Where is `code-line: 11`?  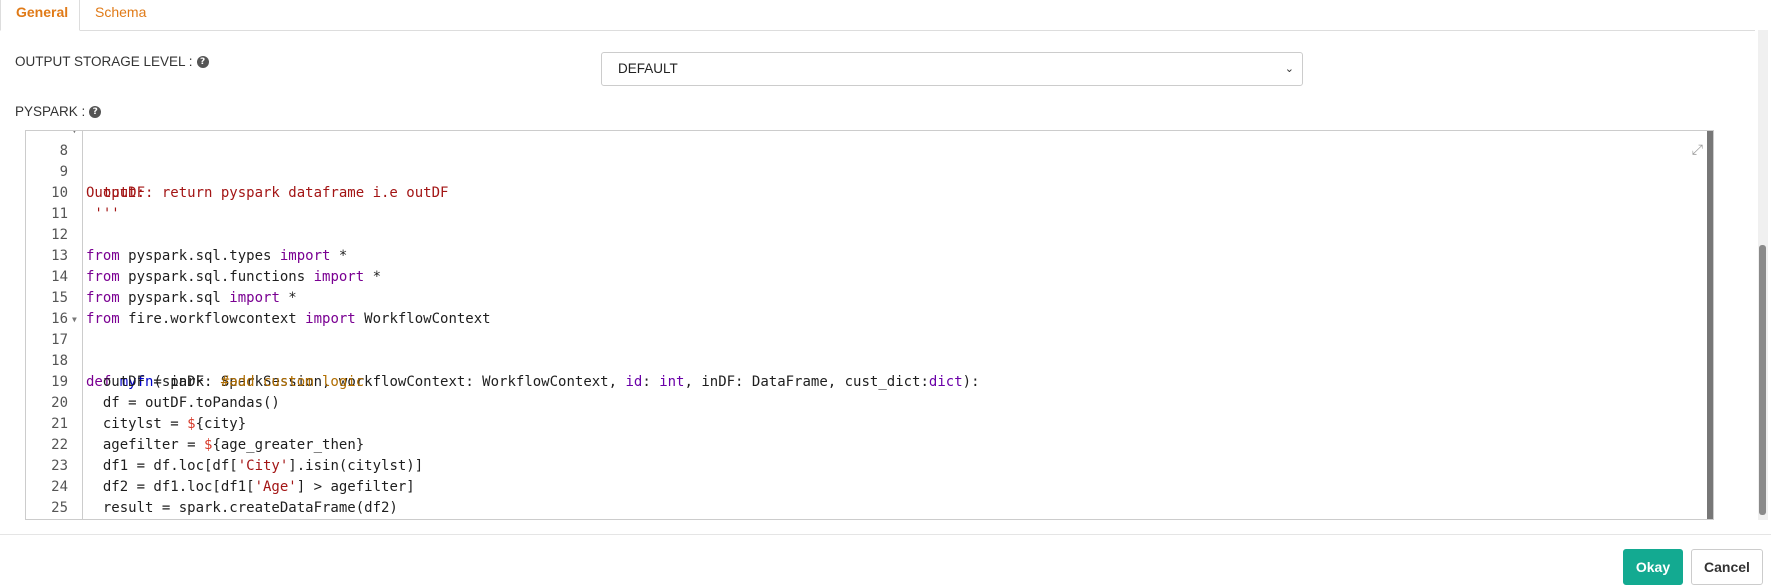 code-line: 11 is located at coordinates (869, 202).